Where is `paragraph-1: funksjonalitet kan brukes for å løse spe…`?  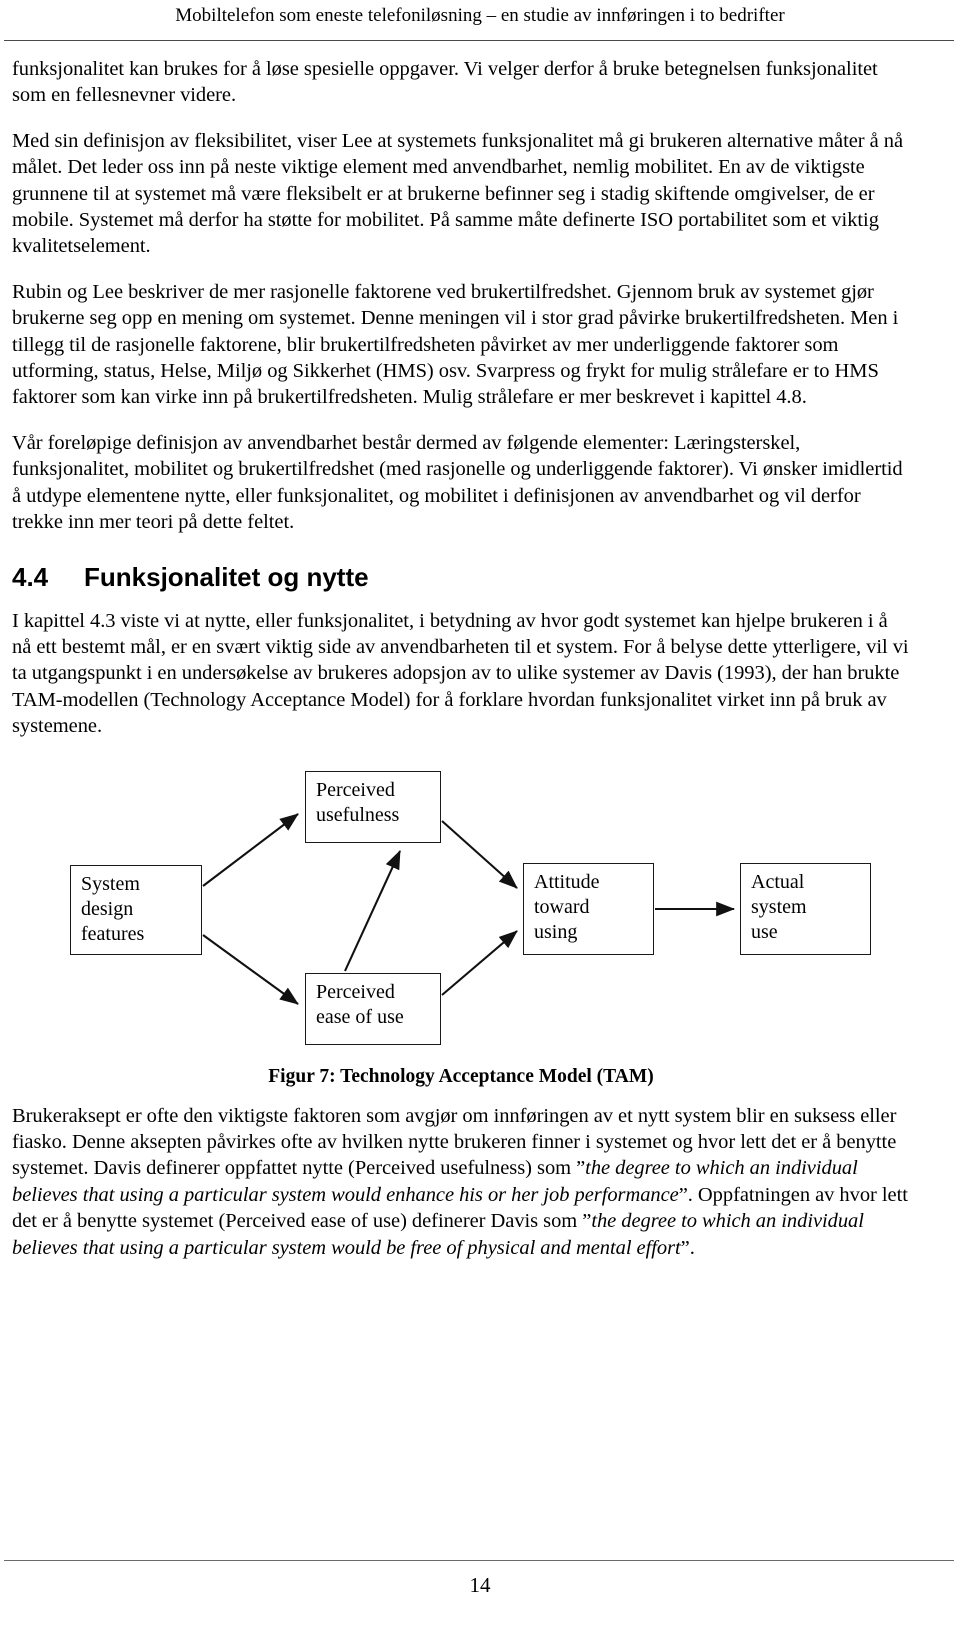
paragraph-1: funksjonalitet kan brukes for å løse spe… is located at coordinates (445, 82).